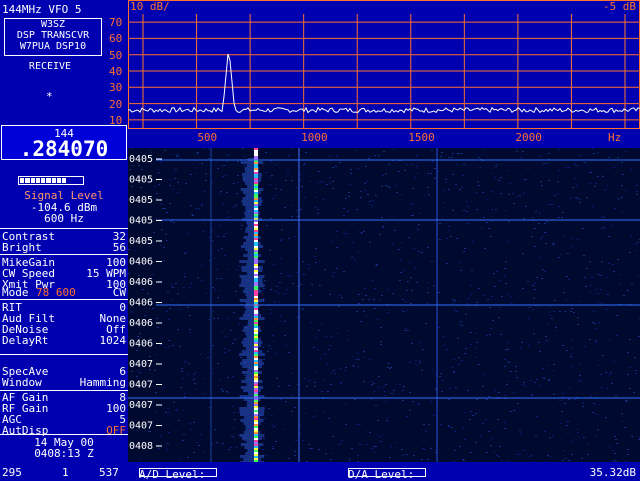  I want to click on x-unit-label: Hz, so click(614, 137).